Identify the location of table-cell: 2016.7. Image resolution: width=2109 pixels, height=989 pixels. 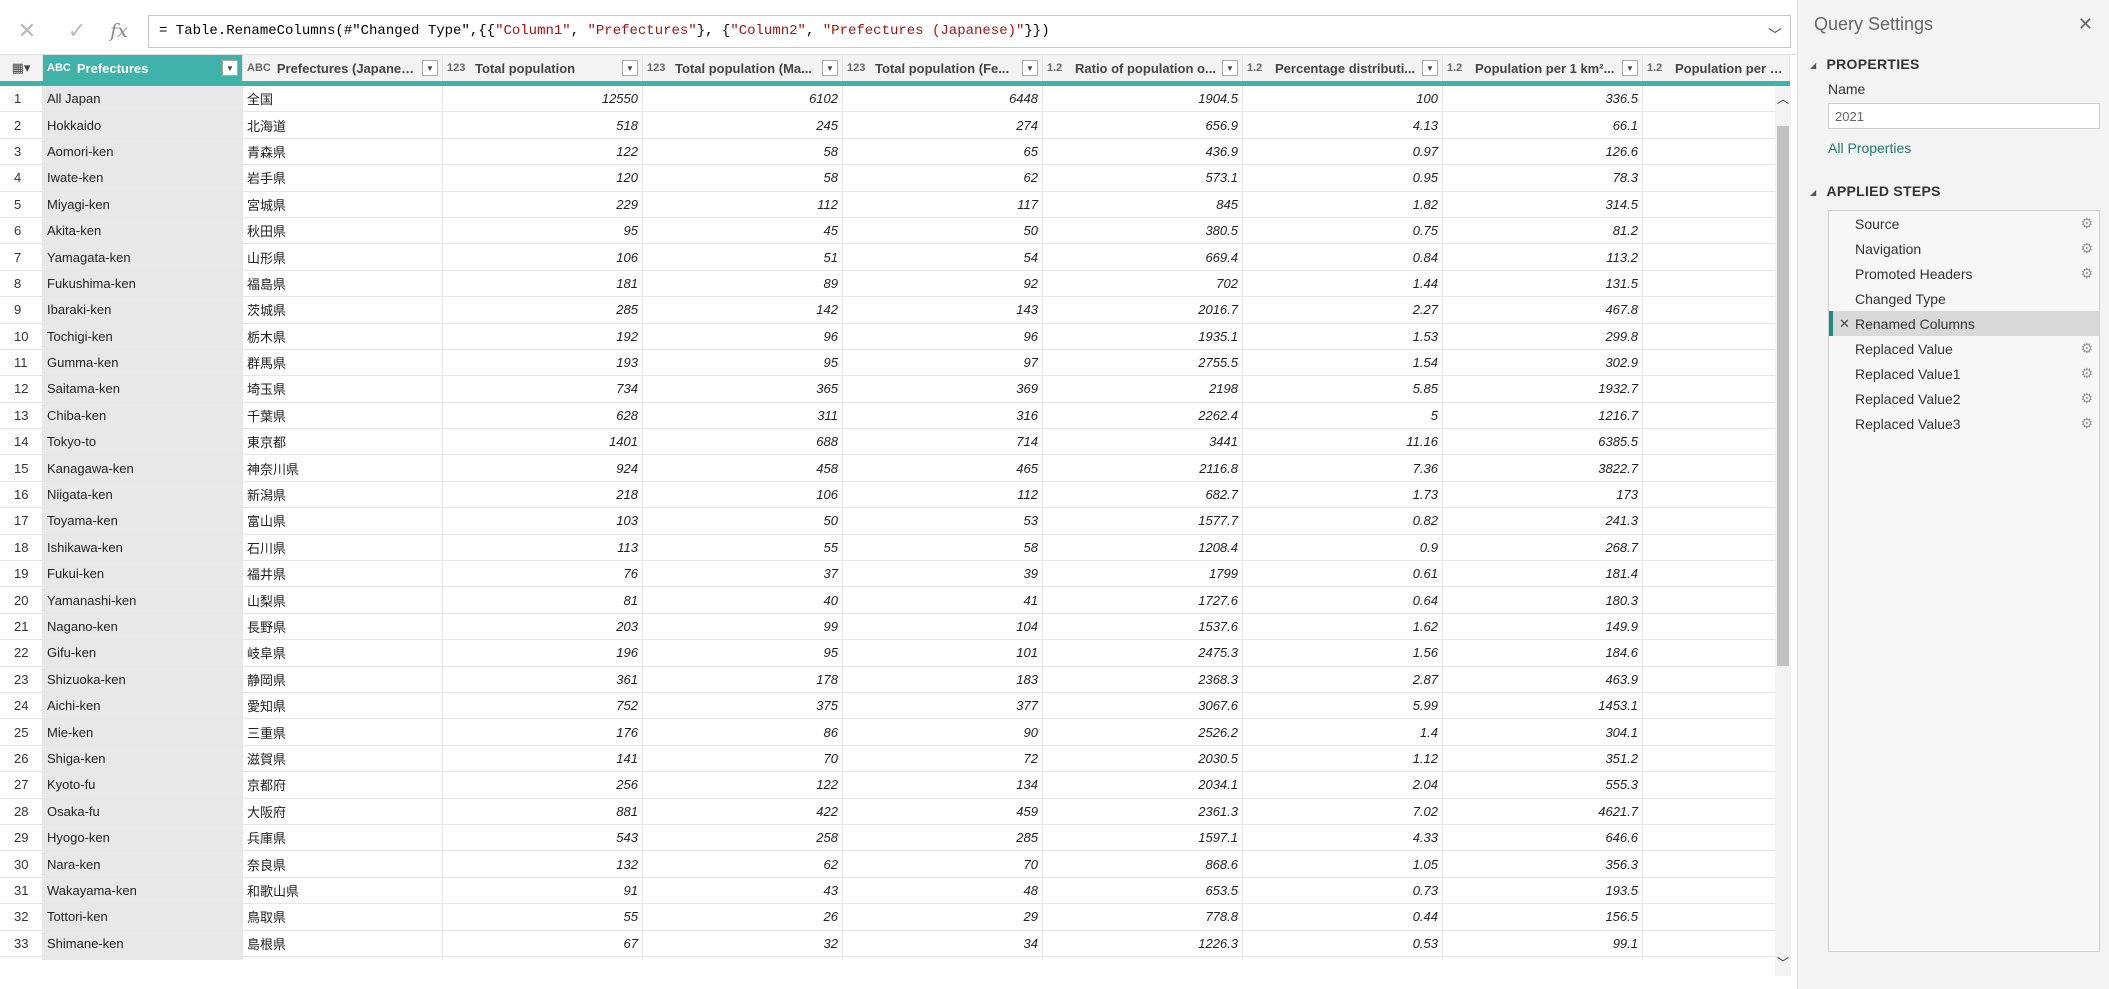
(1143, 310).